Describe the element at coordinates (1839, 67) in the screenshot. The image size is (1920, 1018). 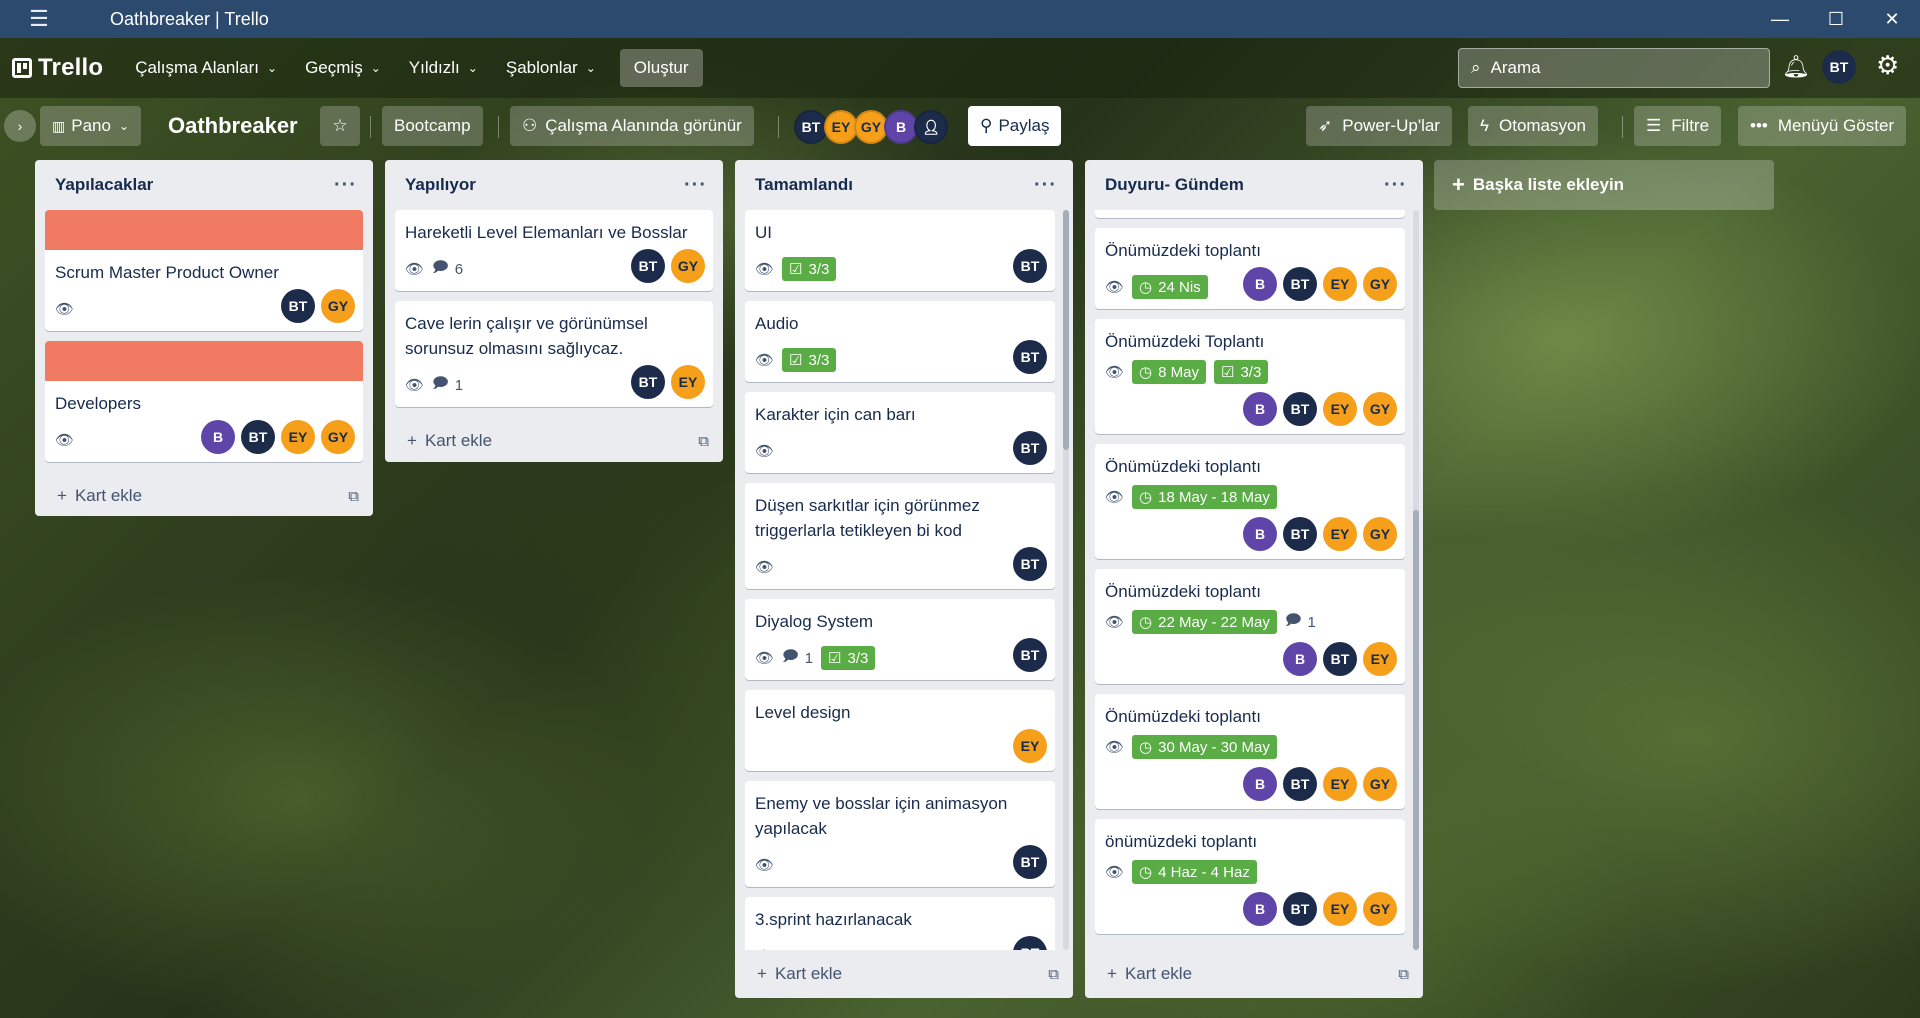
I see `user-avatar: BT` at that location.